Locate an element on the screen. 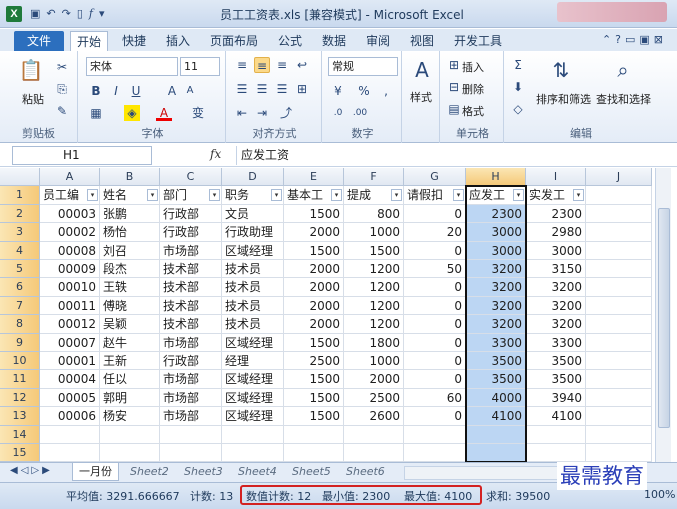 This screenshot has width=677, height=509. sheet-nav-arrows: ◀◁▷▶ is located at coordinates (31, 470).